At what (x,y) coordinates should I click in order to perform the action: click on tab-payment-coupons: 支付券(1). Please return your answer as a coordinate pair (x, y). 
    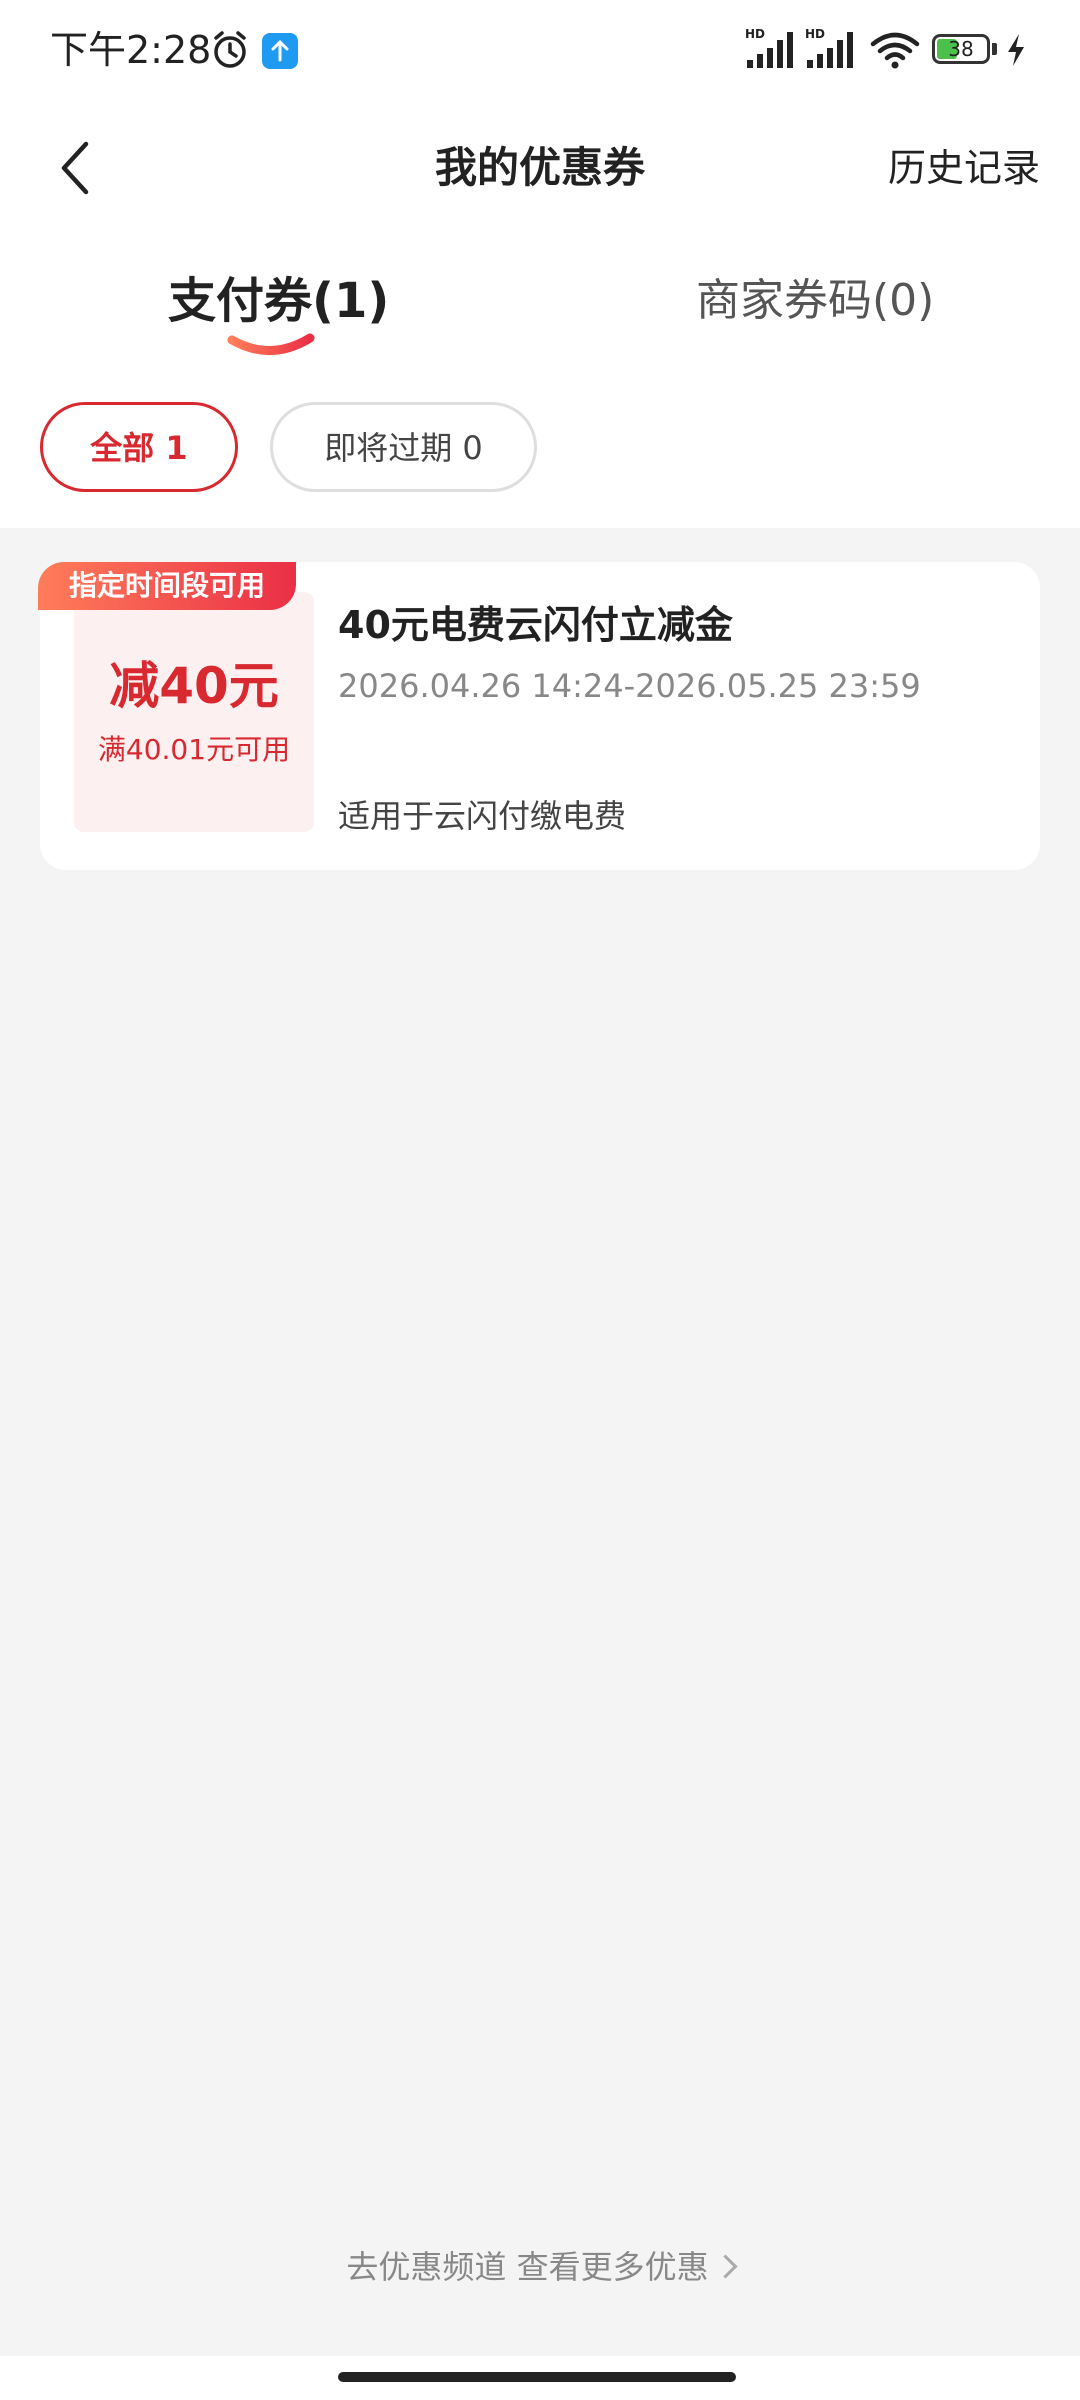
    Looking at the image, I should click on (278, 301).